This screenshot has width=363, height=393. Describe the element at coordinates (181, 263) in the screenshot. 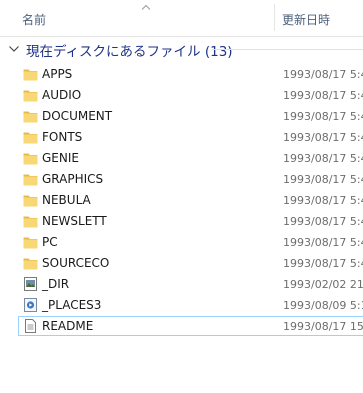

I see `file-row: SOURCECO 1993/08/17 5:49` at that location.